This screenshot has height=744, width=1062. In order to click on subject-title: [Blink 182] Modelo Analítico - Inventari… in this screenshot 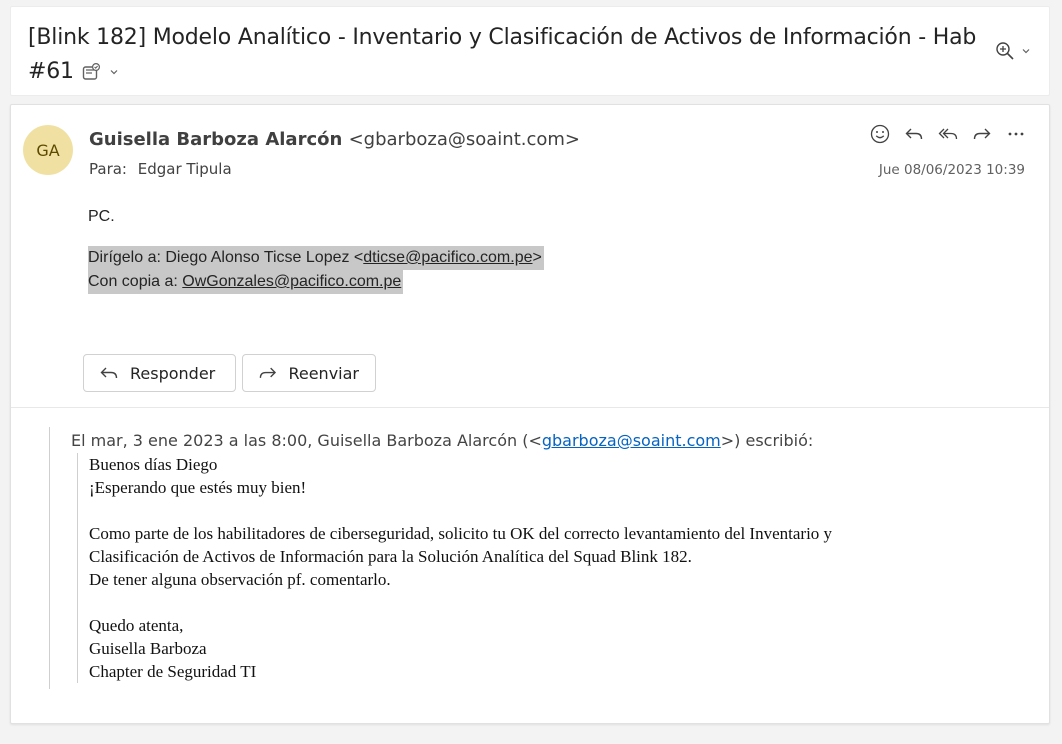, I will do `click(503, 55)`.